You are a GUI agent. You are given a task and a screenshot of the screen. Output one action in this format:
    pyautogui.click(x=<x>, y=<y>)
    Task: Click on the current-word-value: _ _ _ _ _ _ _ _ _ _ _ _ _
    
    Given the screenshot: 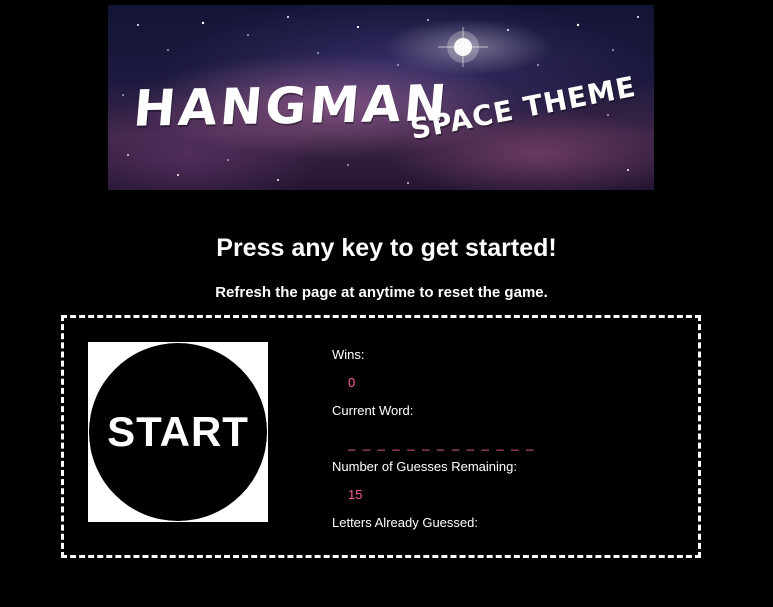 What is the action you would take?
    pyautogui.click(x=442, y=443)
    